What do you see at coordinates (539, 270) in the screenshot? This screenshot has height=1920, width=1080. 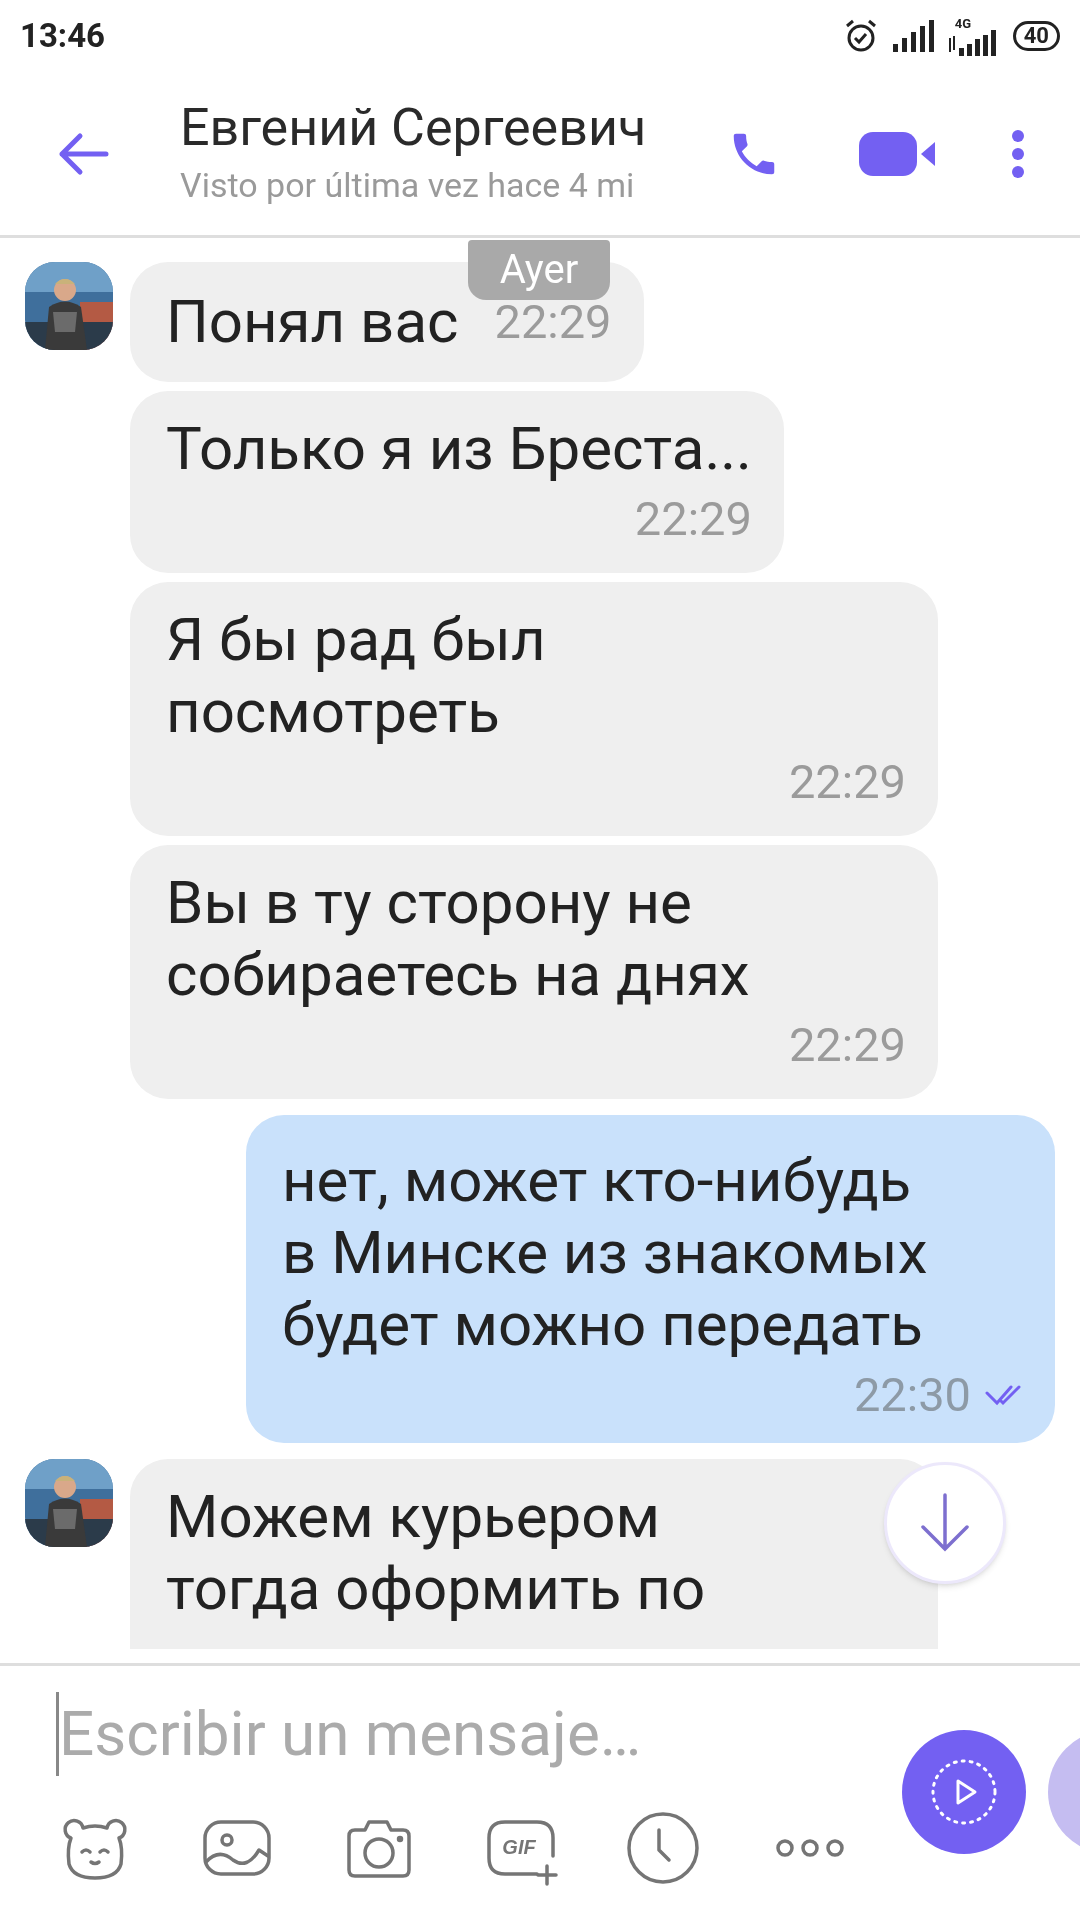 I see `date-pill: Ayer` at bounding box center [539, 270].